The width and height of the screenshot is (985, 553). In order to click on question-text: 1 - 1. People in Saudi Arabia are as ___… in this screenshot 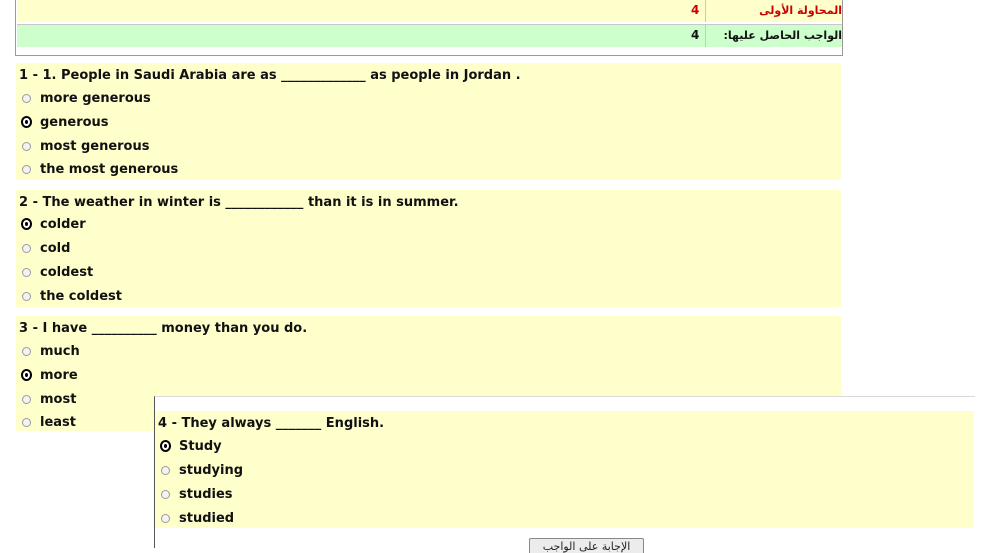, I will do `click(270, 75)`.